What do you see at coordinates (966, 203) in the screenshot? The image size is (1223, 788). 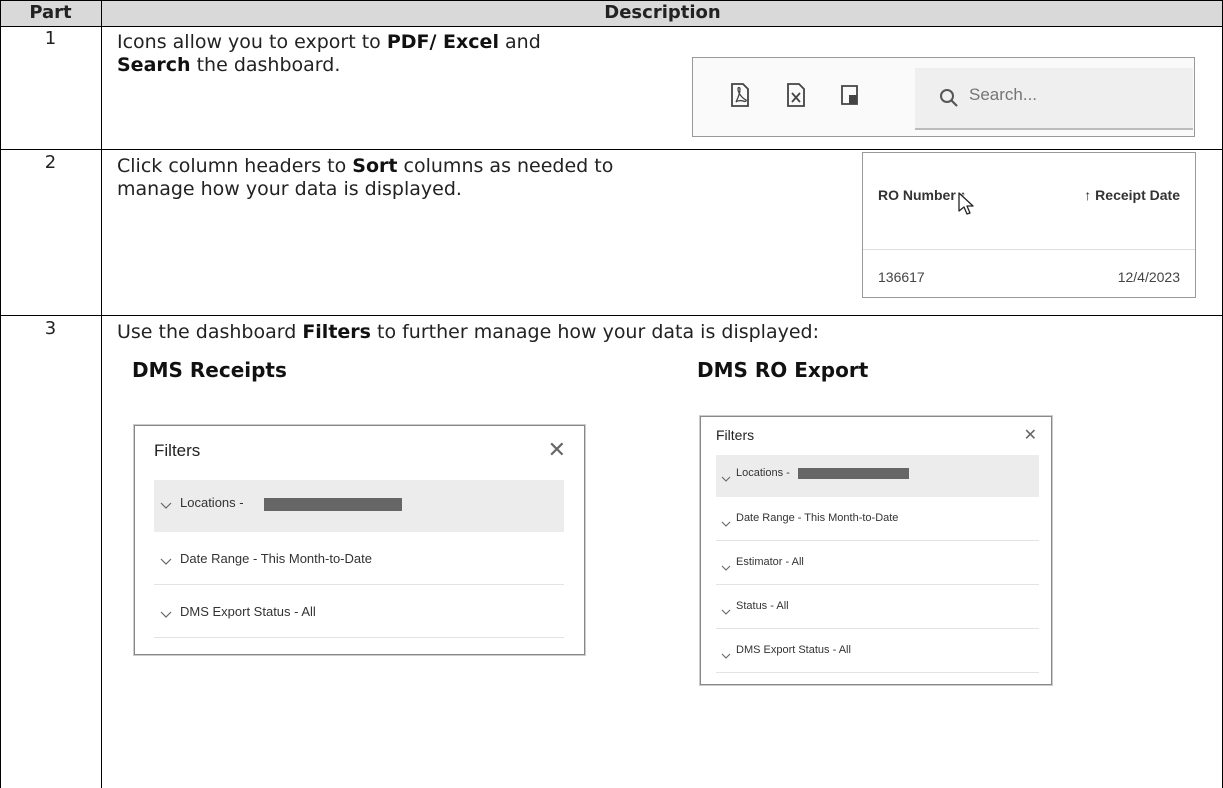 I see `cursor-arrow-icon` at bounding box center [966, 203].